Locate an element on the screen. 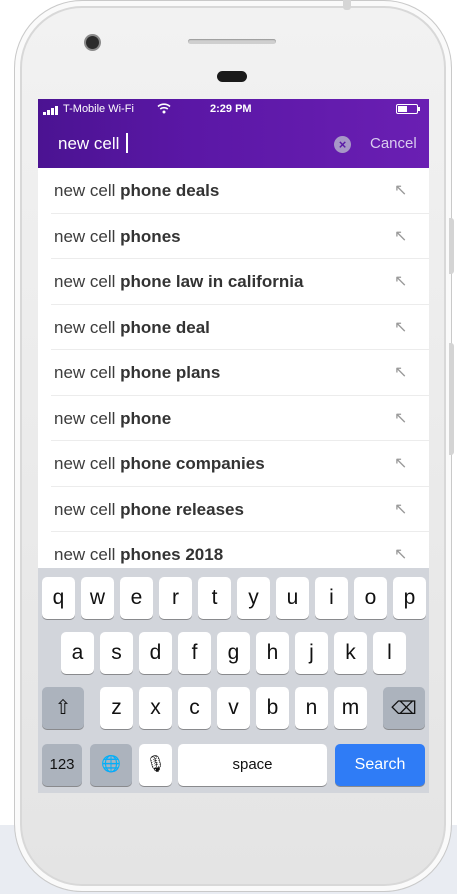 The height and width of the screenshot is (894, 457). suggestion-item: new cell phone ↖ is located at coordinates (240, 418).